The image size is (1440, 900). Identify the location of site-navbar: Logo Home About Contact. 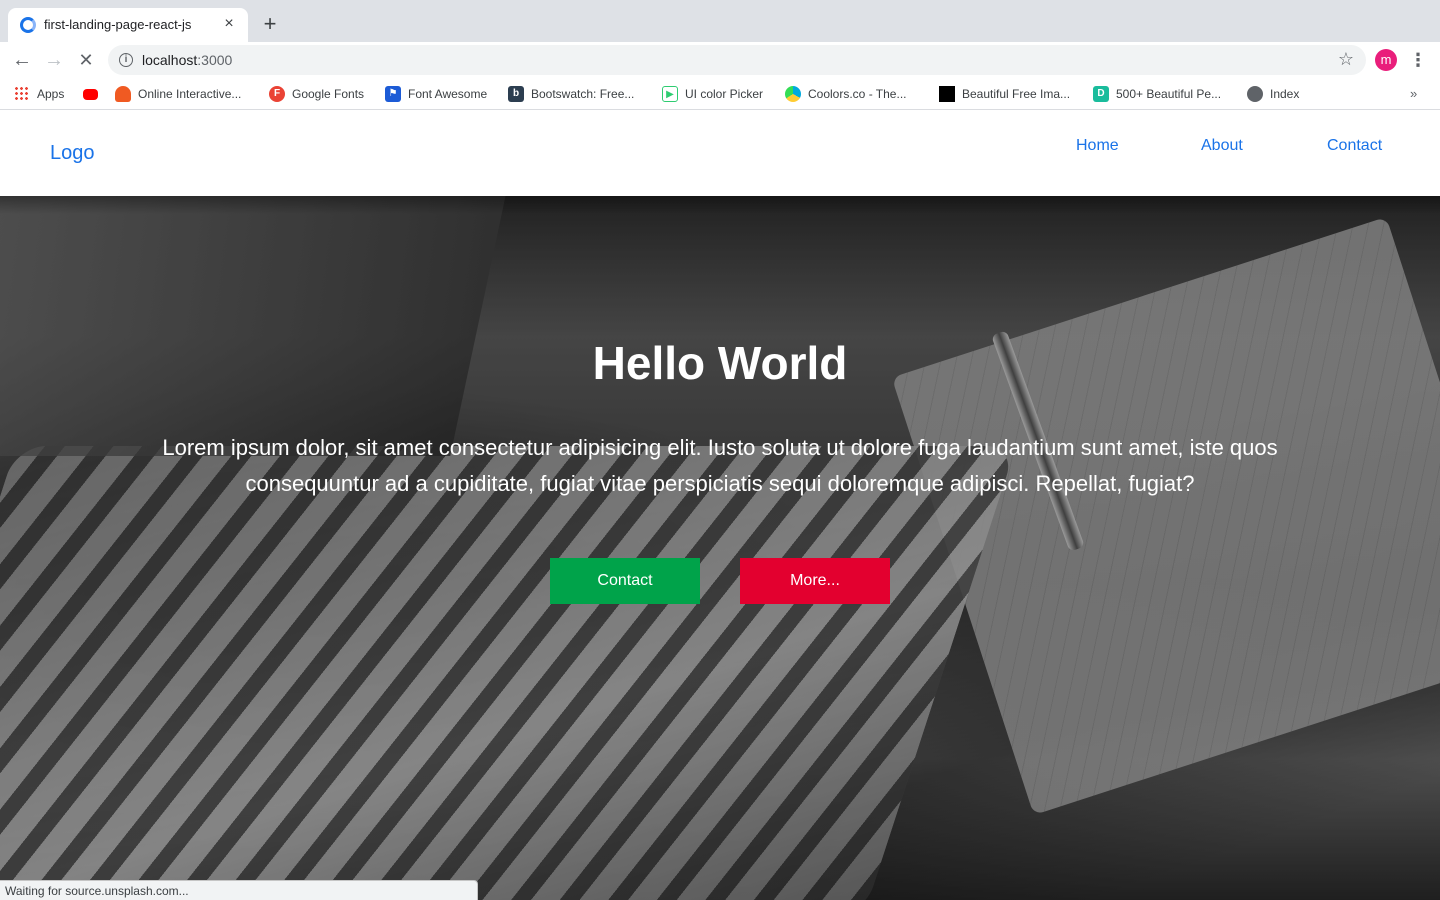
(720, 153).